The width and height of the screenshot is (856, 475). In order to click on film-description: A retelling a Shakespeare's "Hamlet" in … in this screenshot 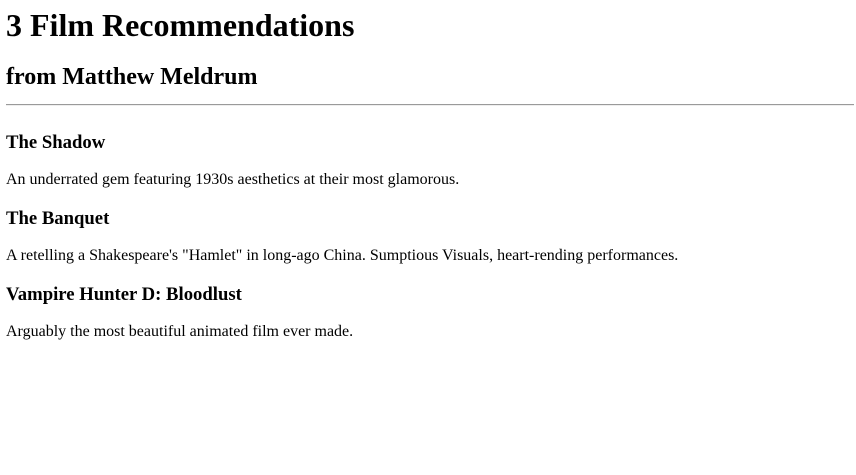, I will do `click(342, 255)`.